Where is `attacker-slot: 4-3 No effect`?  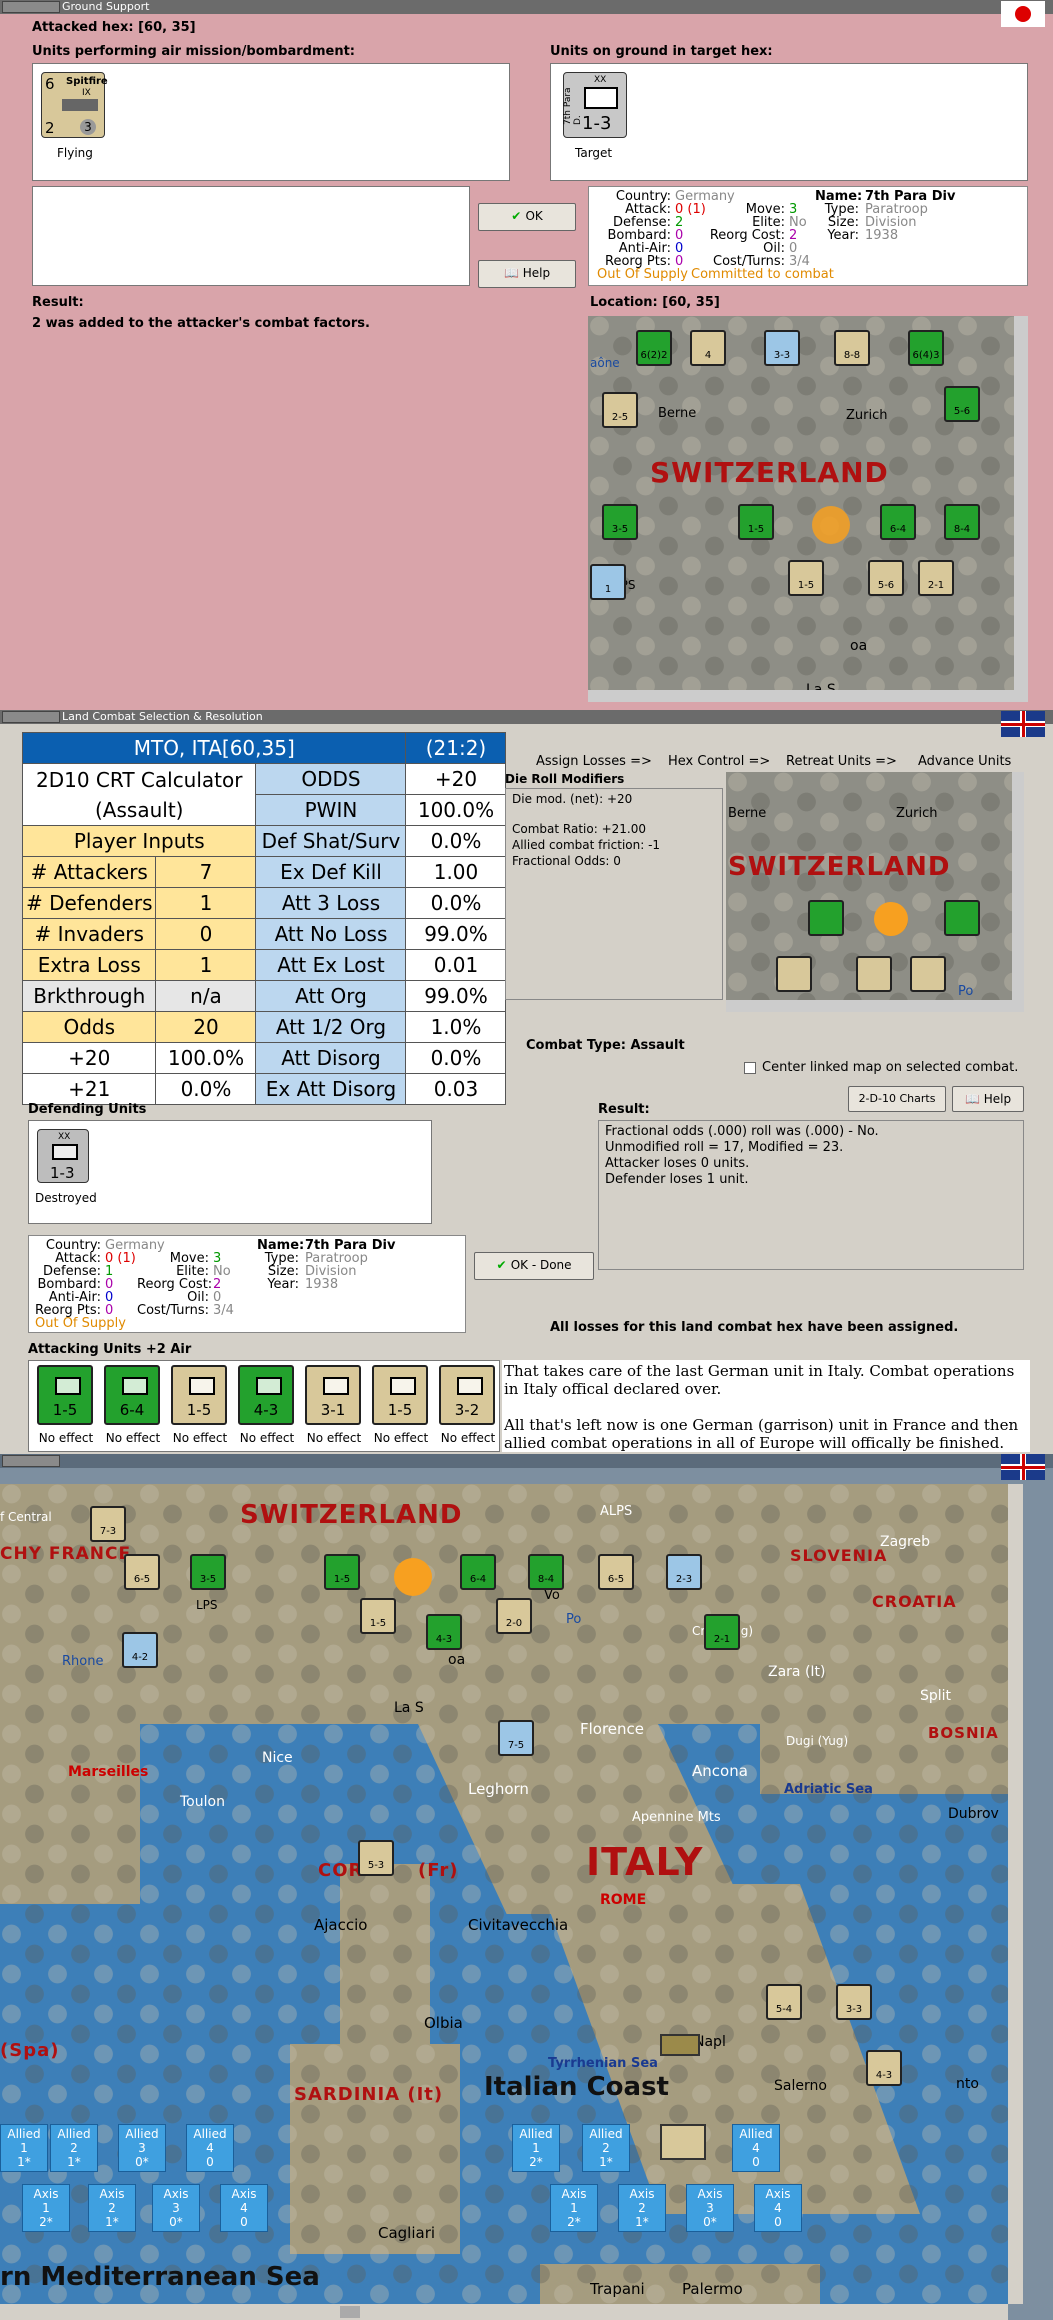 attacker-slot: 4-3 No effect is located at coordinates (267, 1407).